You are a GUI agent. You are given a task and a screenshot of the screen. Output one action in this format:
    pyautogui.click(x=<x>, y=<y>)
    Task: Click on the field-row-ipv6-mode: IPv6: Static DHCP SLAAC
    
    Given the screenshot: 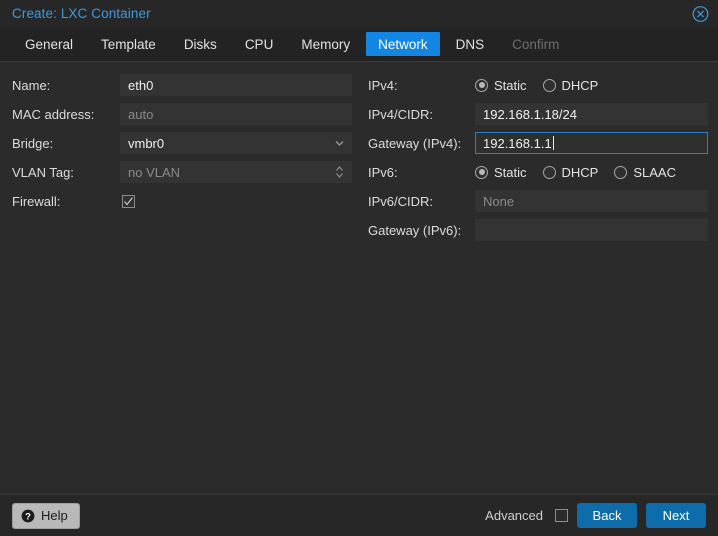 What is the action you would take?
    pyautogui.click(x=538, y=172)
    